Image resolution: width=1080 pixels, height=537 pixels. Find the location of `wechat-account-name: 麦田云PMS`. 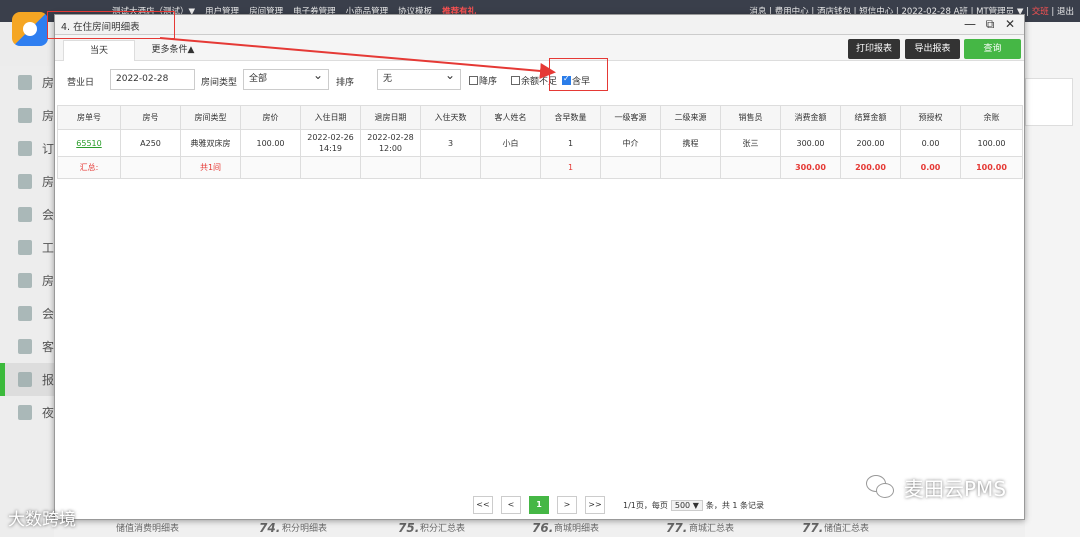

wechat-account-name: 麦田云PMS is located at coordinates (955, 489).